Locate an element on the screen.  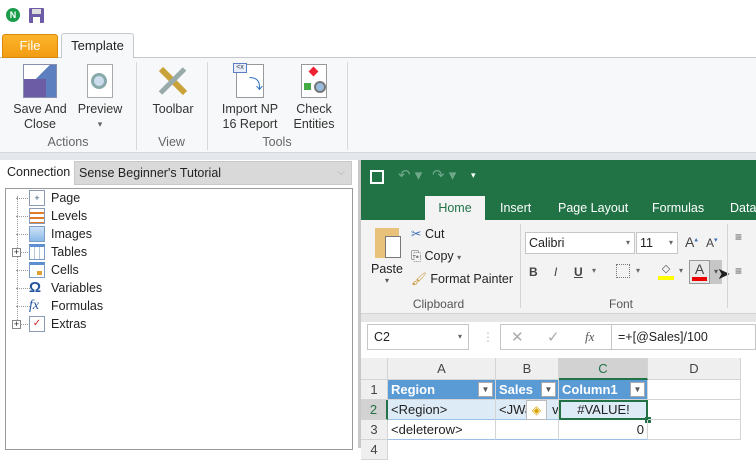
tree-label: Extras is located at coordinates (69, 324).